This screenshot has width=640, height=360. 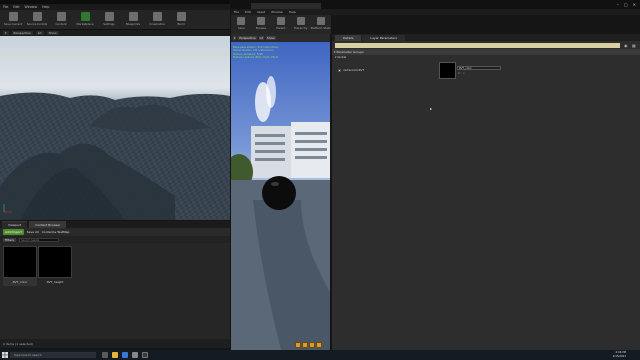 I want to click on parameter-override-checkbox, so click(x=339, y=70).